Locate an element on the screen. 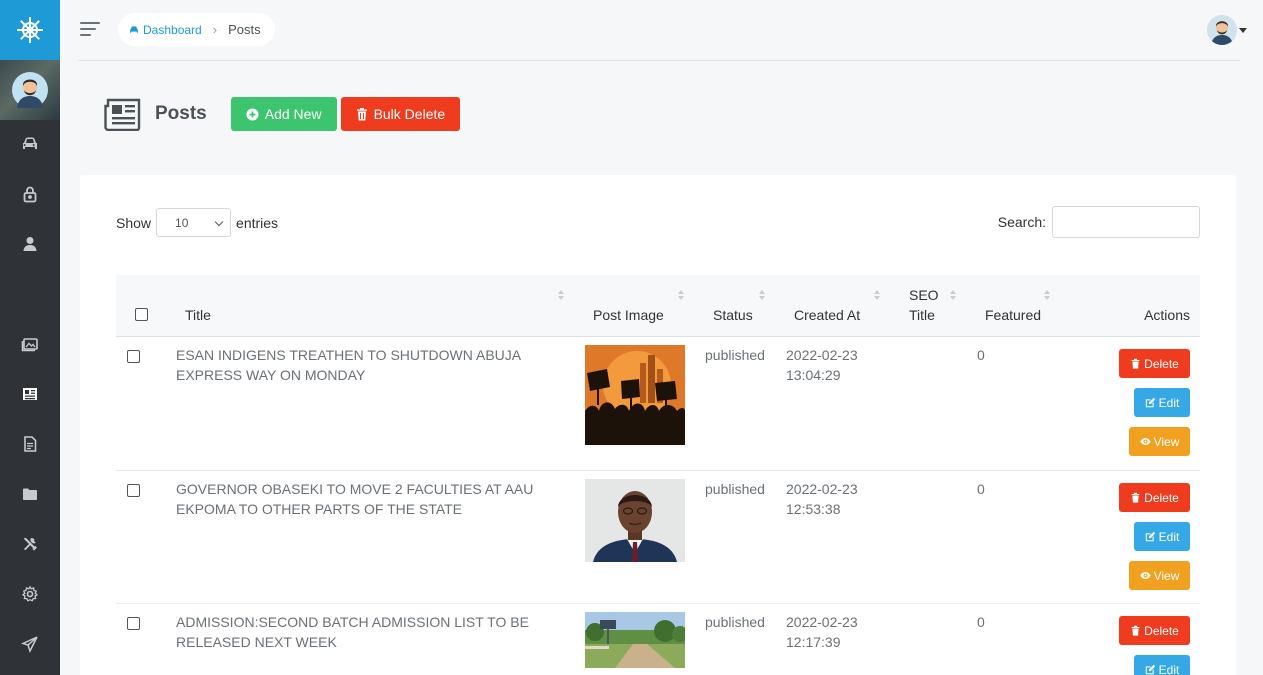  column-header-seo-title-line2: Title is located at coordinates (922, 315).